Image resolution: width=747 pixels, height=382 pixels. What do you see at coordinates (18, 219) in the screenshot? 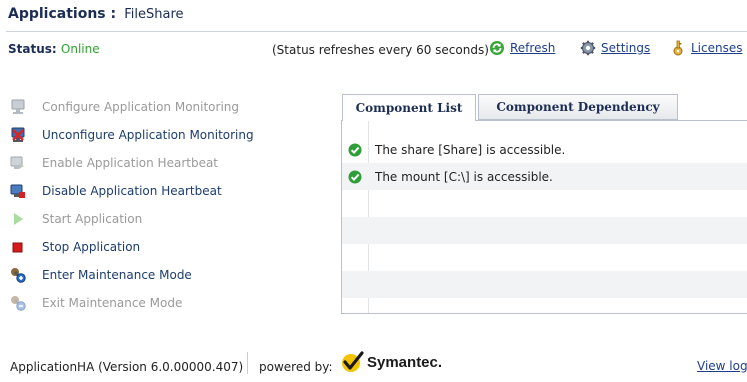
I see `play-icon` at bounding box center [18, 219].